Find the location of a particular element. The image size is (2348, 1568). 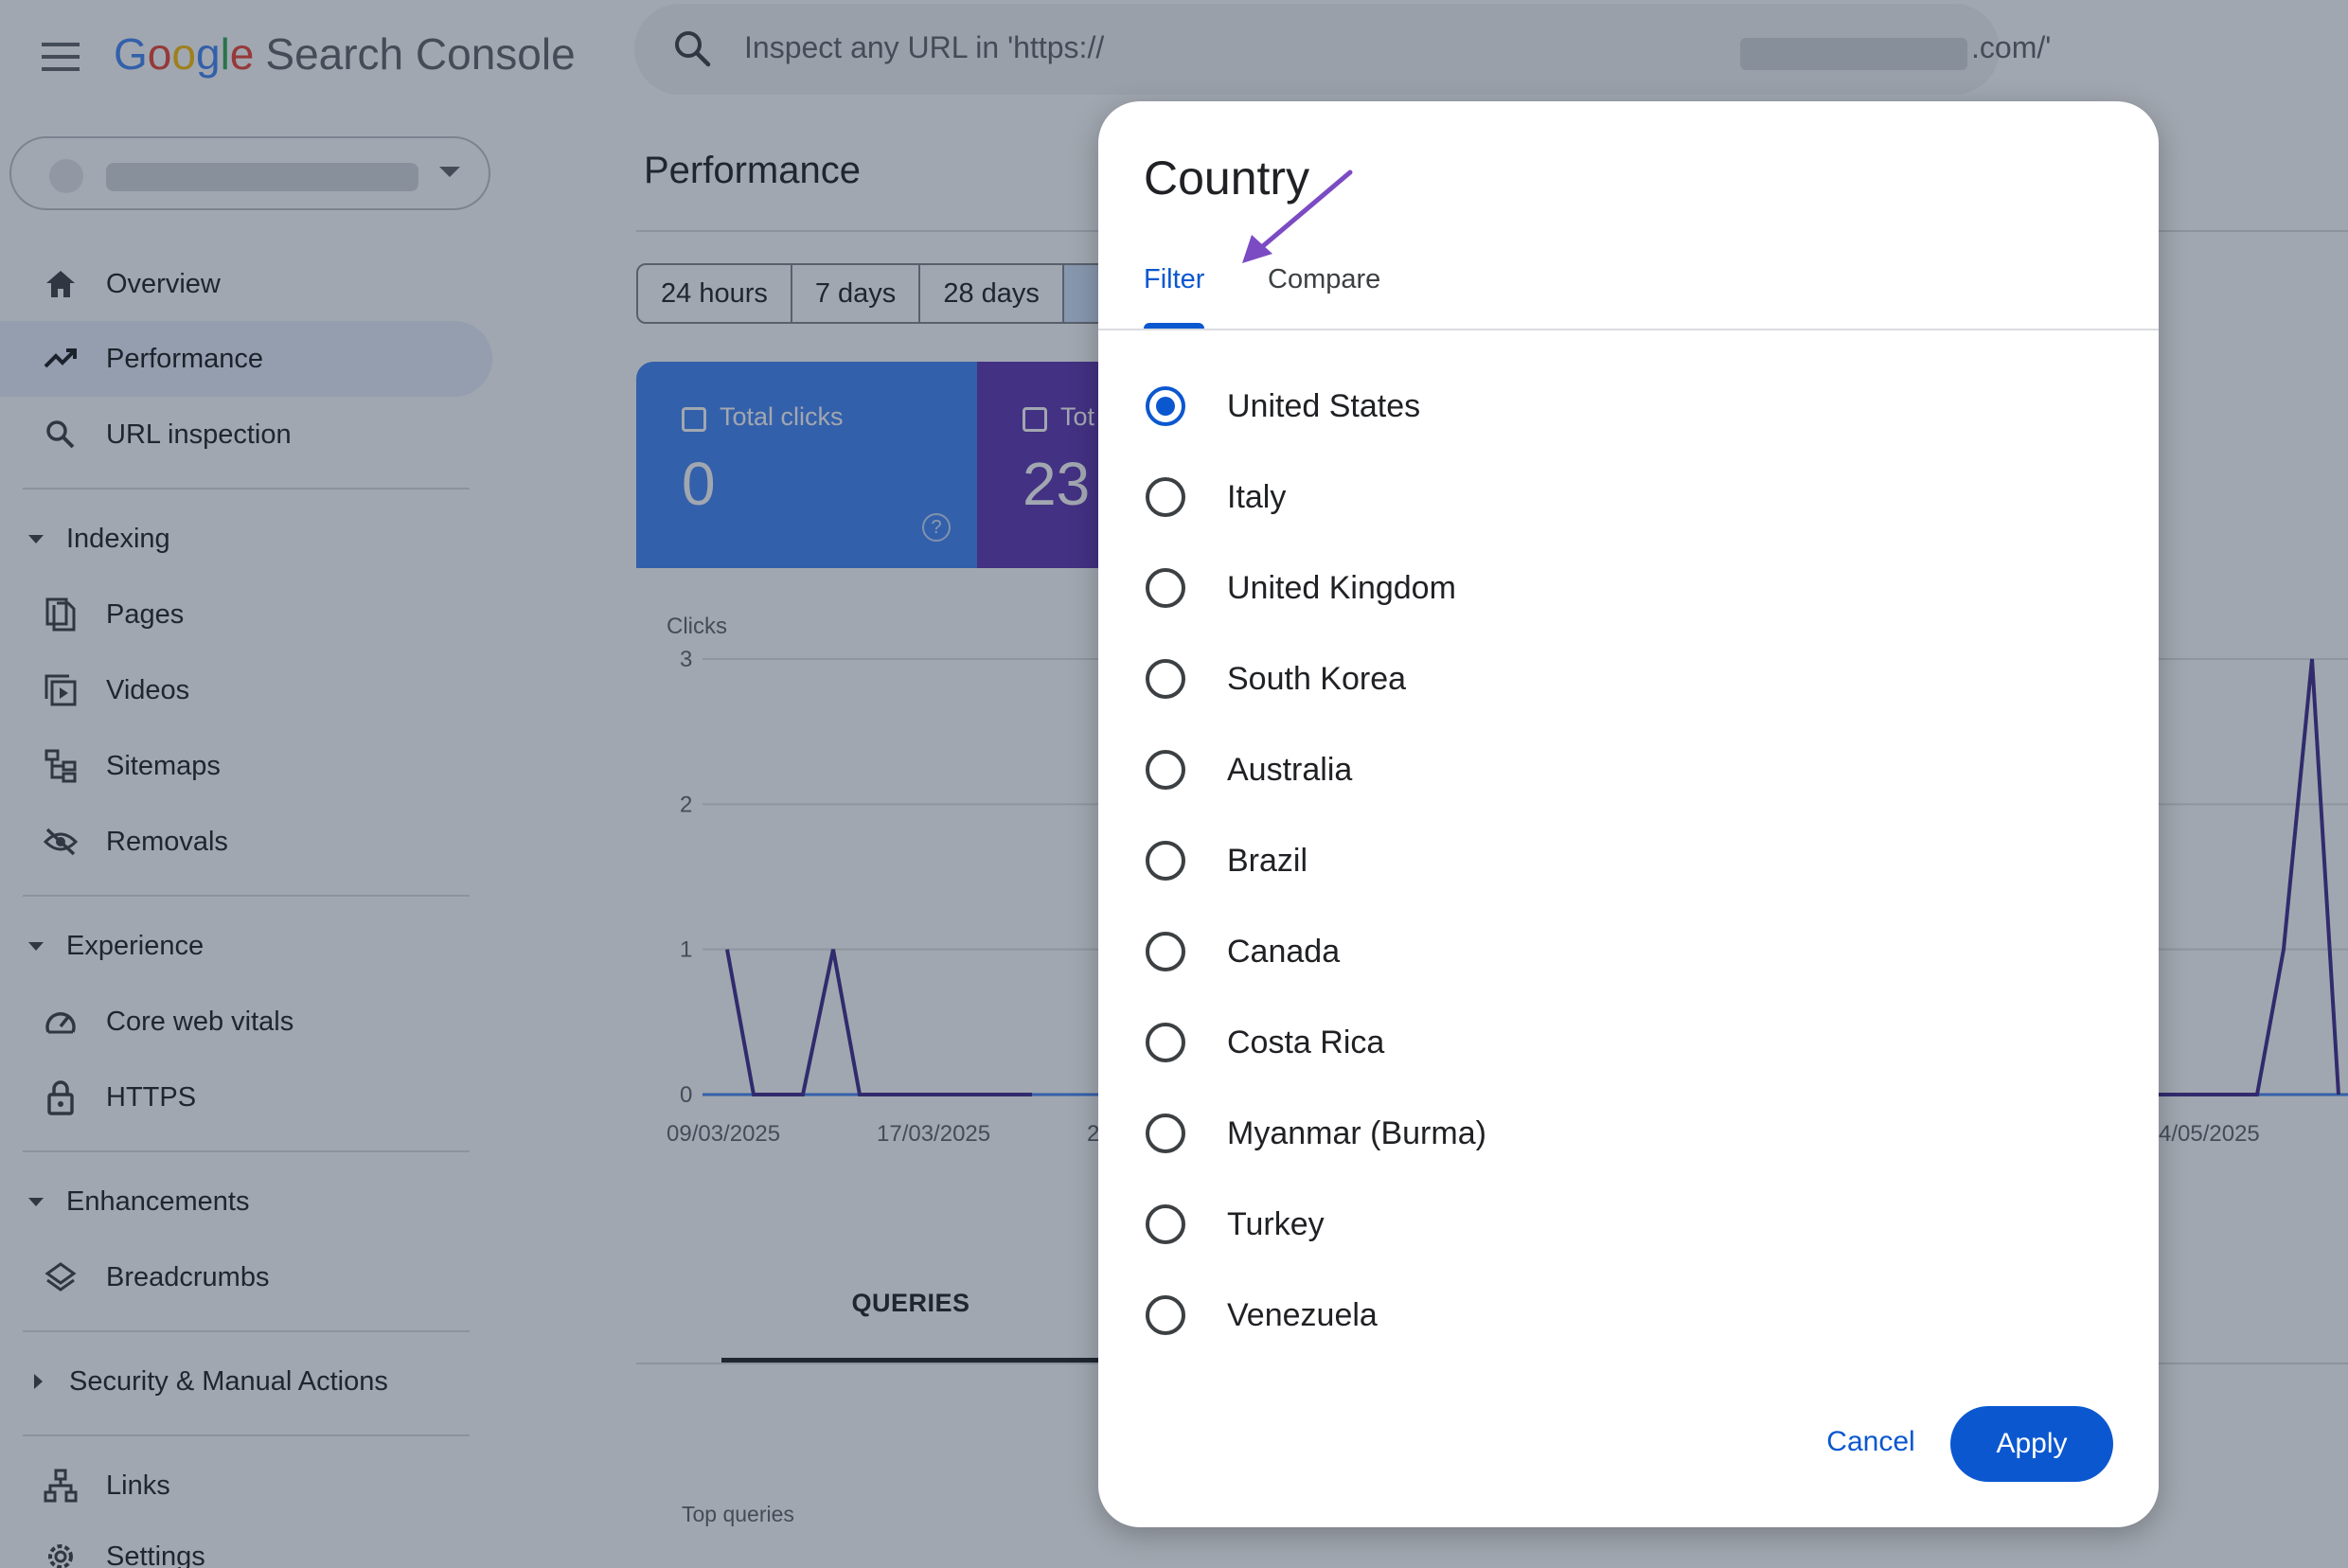

radio-button-checked is located at coordinates (1165, 406).